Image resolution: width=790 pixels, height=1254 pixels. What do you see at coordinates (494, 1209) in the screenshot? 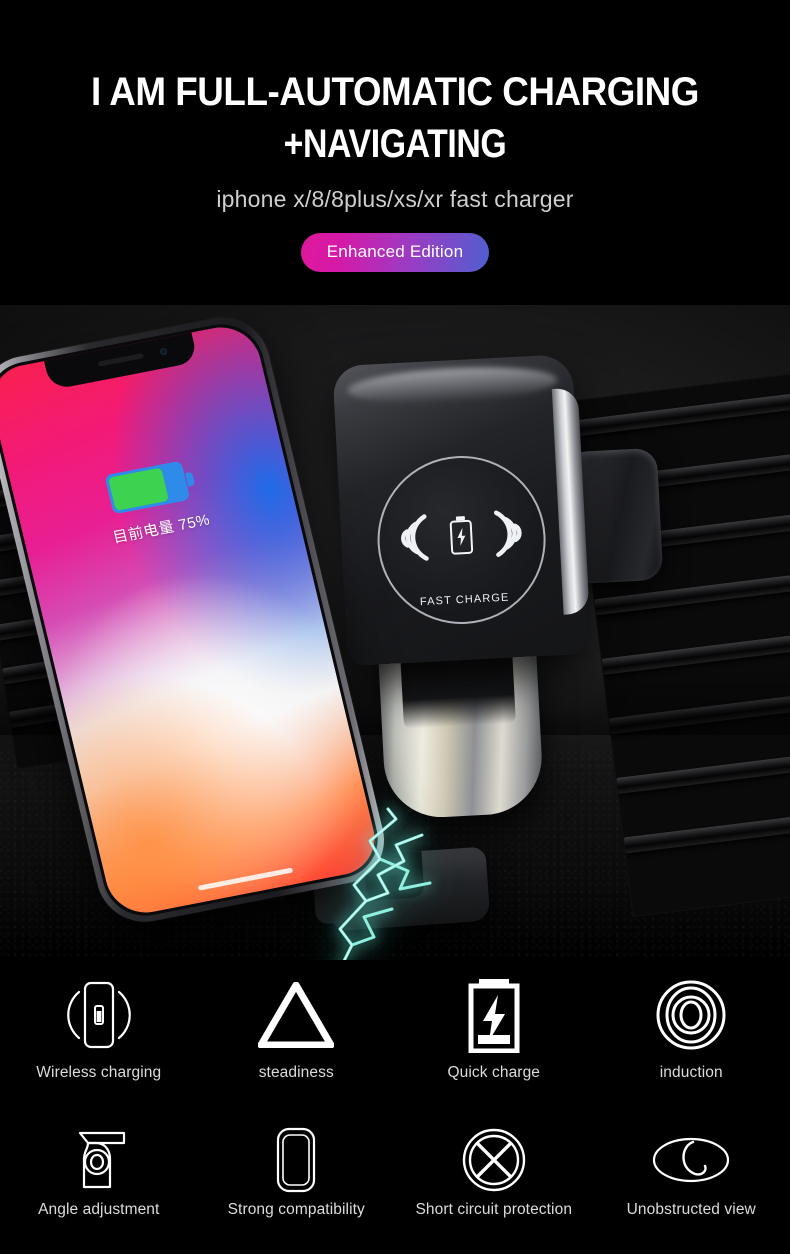
I see `feature-label: Short circuit protection` at bounding box center [494, 1209].